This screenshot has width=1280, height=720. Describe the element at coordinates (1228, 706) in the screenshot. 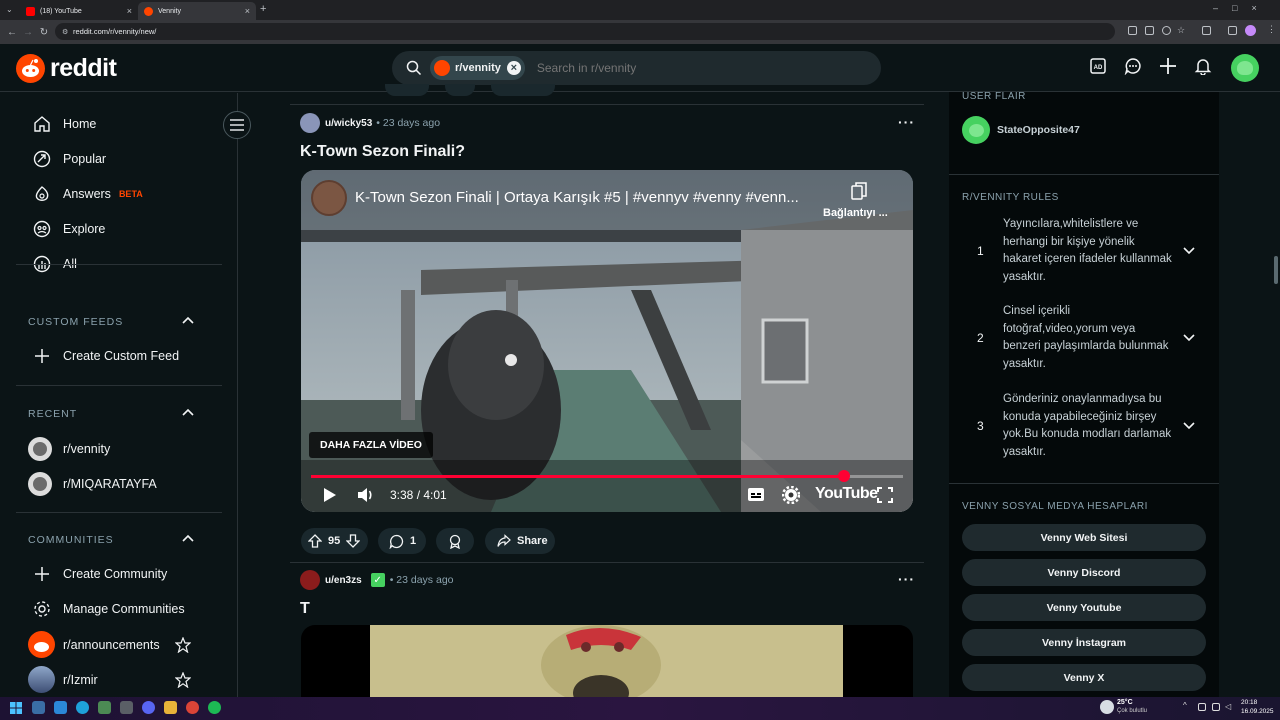

I see `speaker-icon: ◁` at that location.